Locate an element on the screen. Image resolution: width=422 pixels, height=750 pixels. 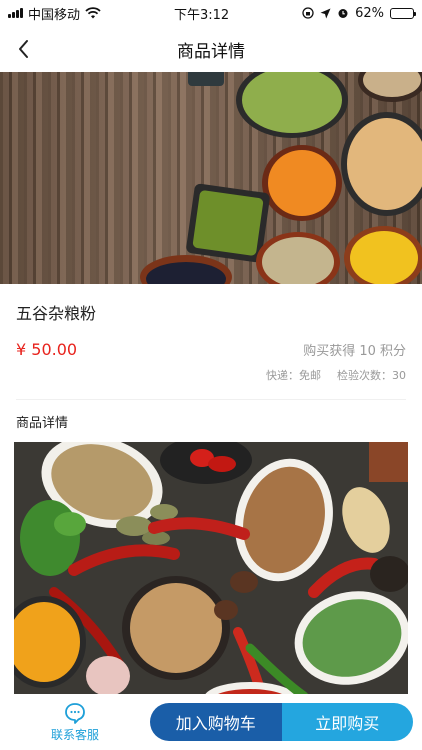
chat-bubble-icon is located at coordinates (75, 713).